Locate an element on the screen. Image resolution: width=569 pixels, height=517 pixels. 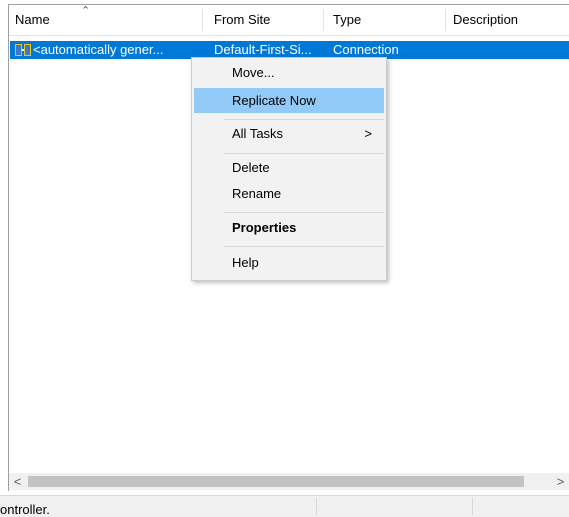
menu-item-delete: Delete is located at coordinates (289, 167).